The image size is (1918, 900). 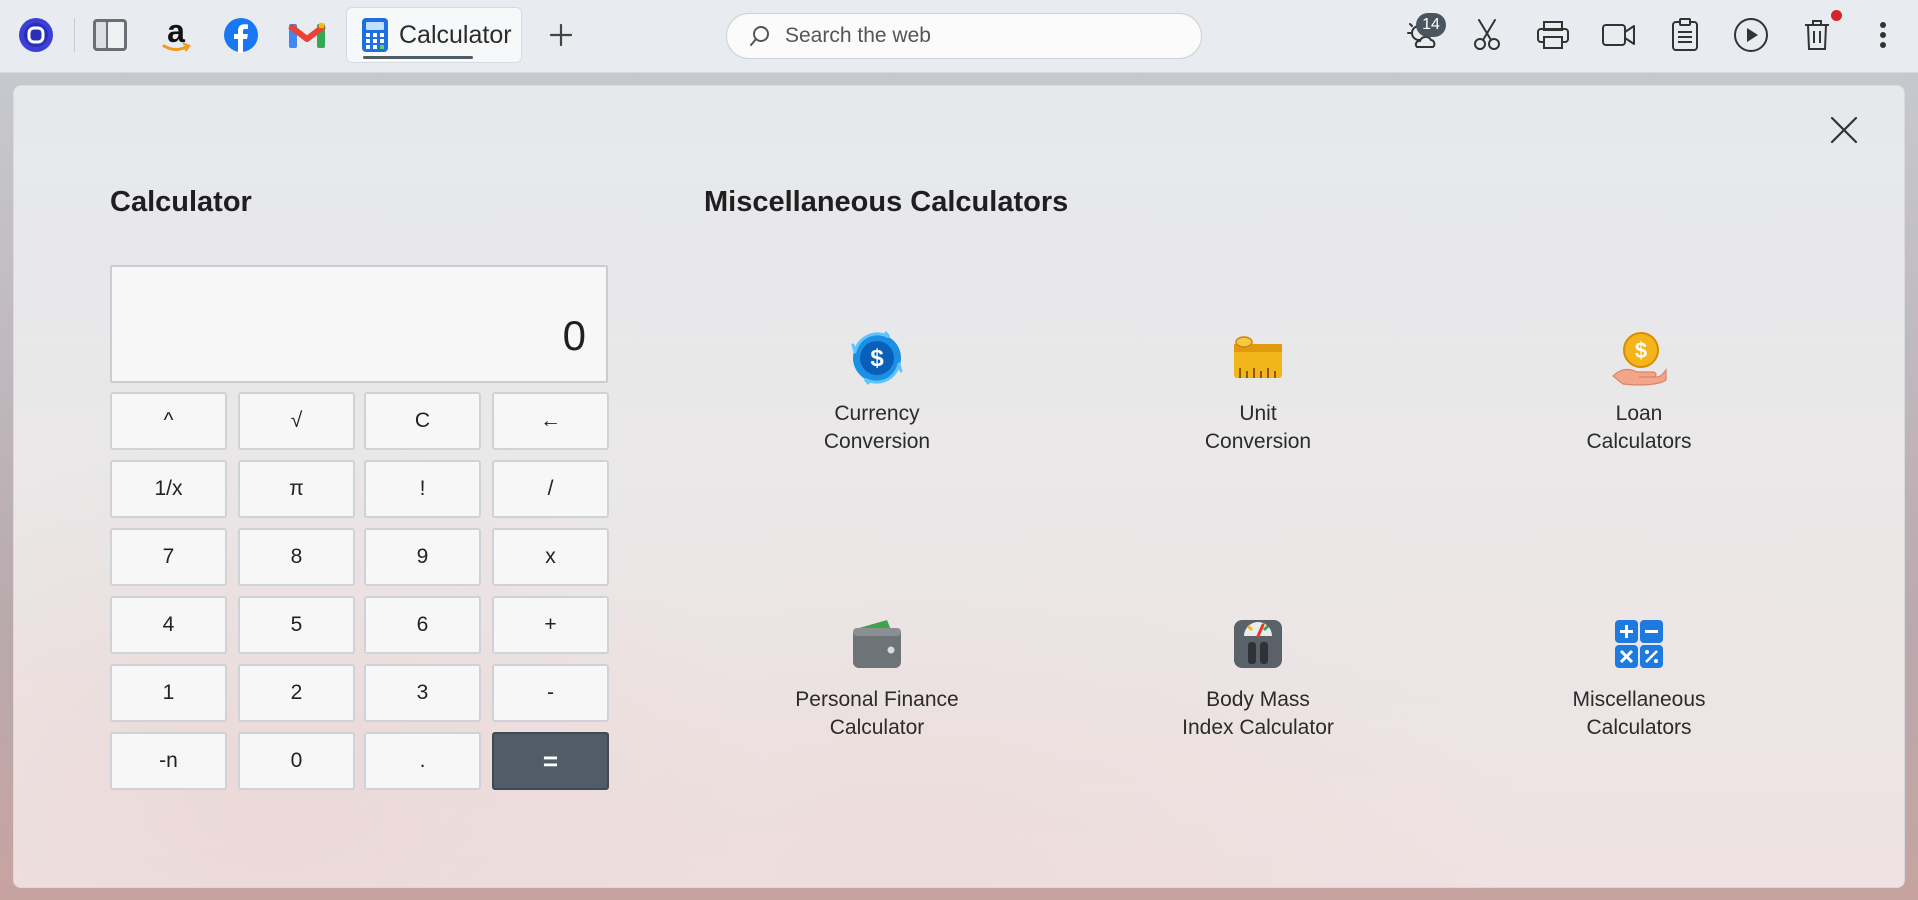 I want to click on math-operators-icon, so click(x=1639, y=644).